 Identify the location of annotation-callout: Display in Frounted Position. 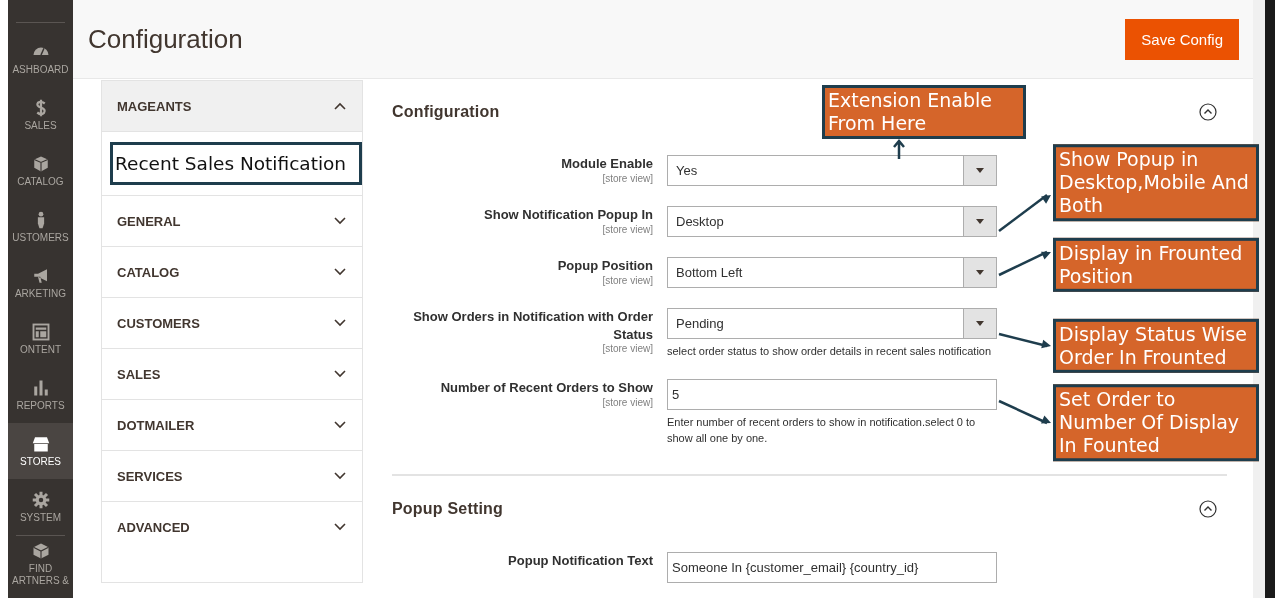
(1156, 264).